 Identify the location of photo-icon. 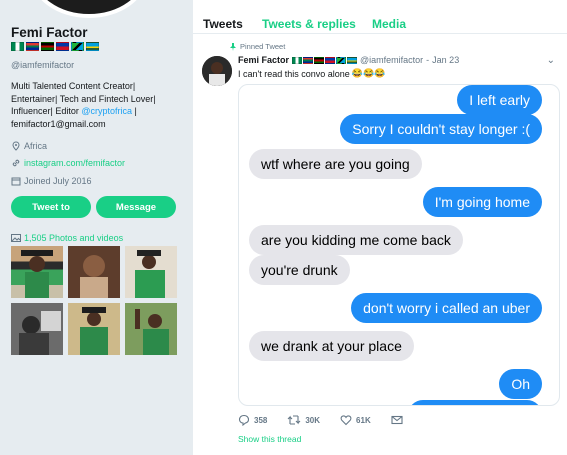
(16, 238).